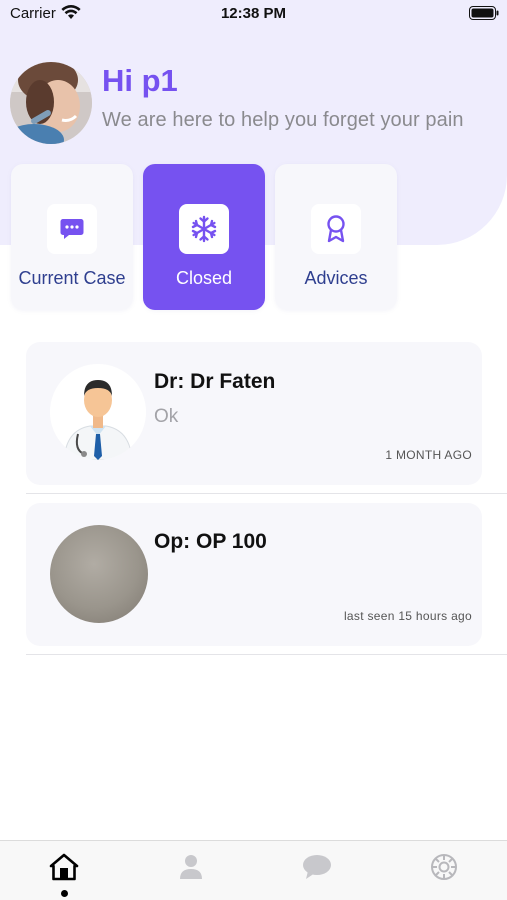  What do you see at coordinates (428, 455) in the screenshot?
I see `case-timestamp: 1 MONTH AGO` at bounding box center [428, 455].